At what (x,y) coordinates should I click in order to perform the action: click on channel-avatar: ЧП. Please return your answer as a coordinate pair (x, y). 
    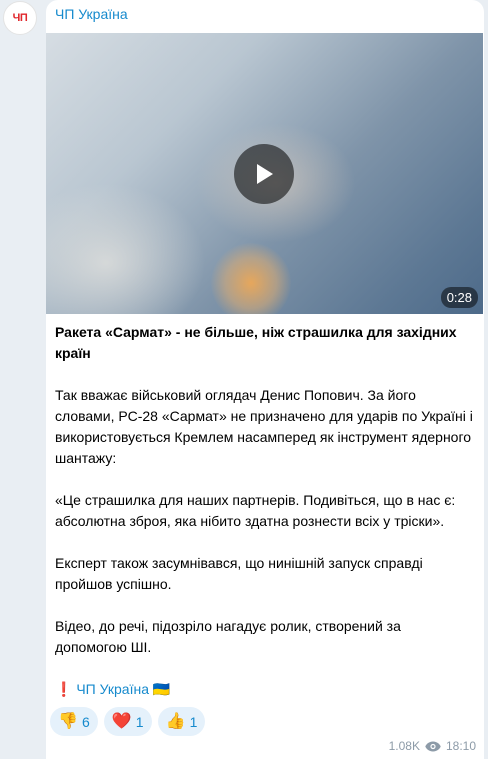
    Looking at the image, I should click on (20, 18).